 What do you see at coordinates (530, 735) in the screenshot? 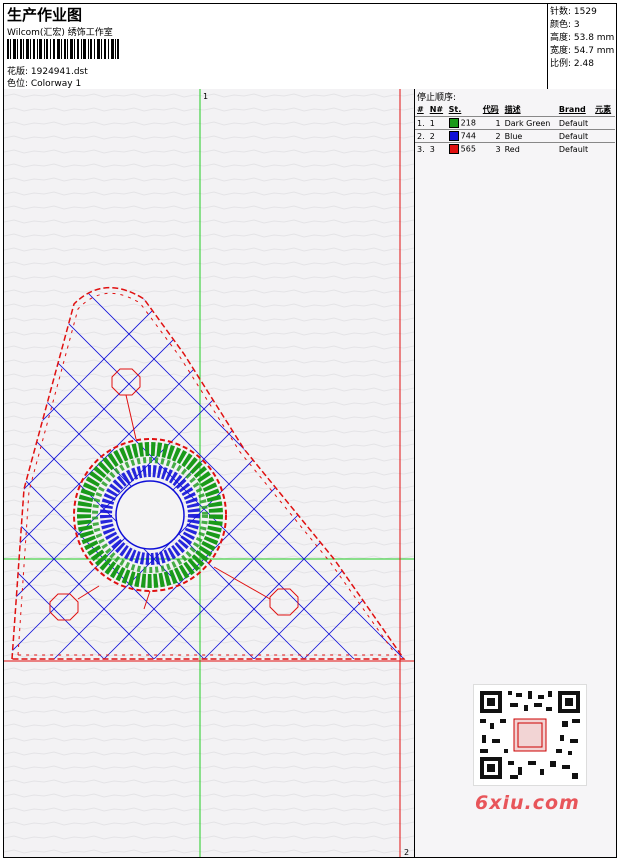
I see `qr-code` at bounding box center [530, 735].